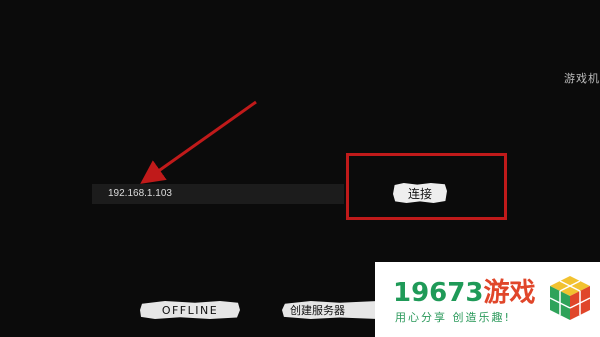 Image resolution: width=600 pixels, height=337 pixels. Describe the element at coordinates (509, 293) in the screenshot. I see `watermark-game-text: 游戏` at that location.